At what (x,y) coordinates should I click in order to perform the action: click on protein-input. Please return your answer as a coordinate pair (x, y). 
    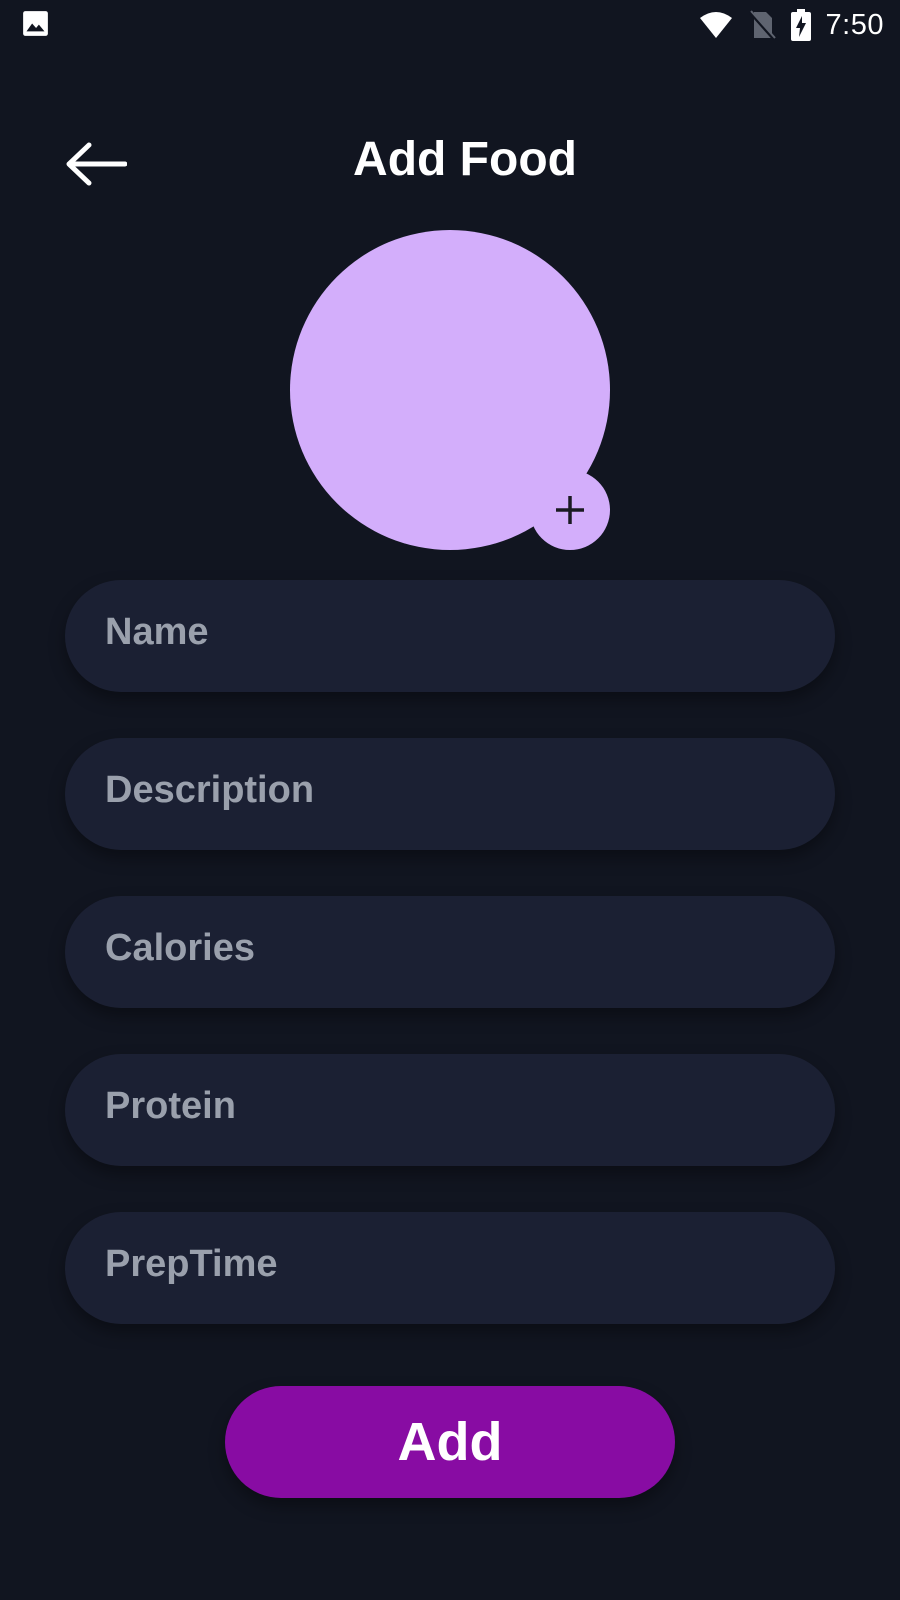
    Looking at the image, I should click on (450, 1110).